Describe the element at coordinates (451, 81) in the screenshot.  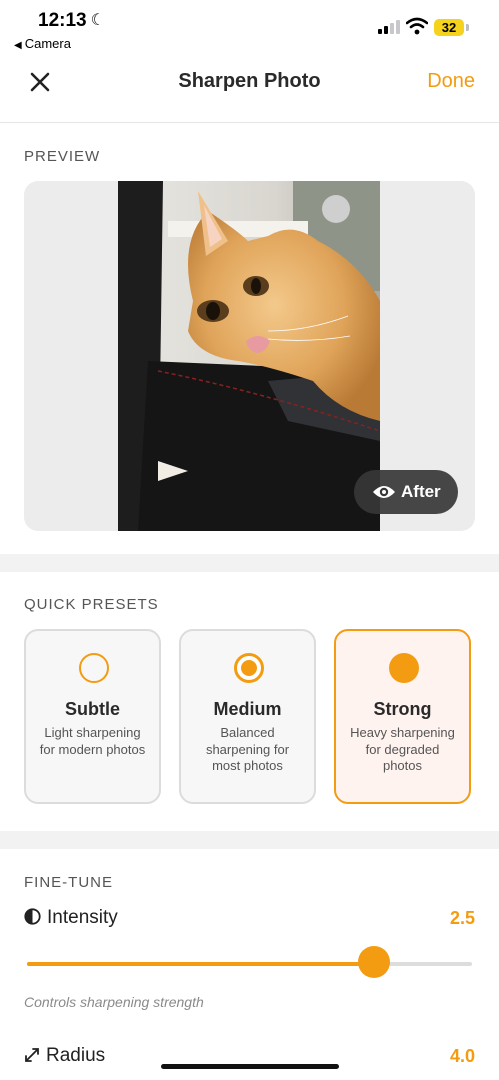
I see `done-button: Done` at that location.